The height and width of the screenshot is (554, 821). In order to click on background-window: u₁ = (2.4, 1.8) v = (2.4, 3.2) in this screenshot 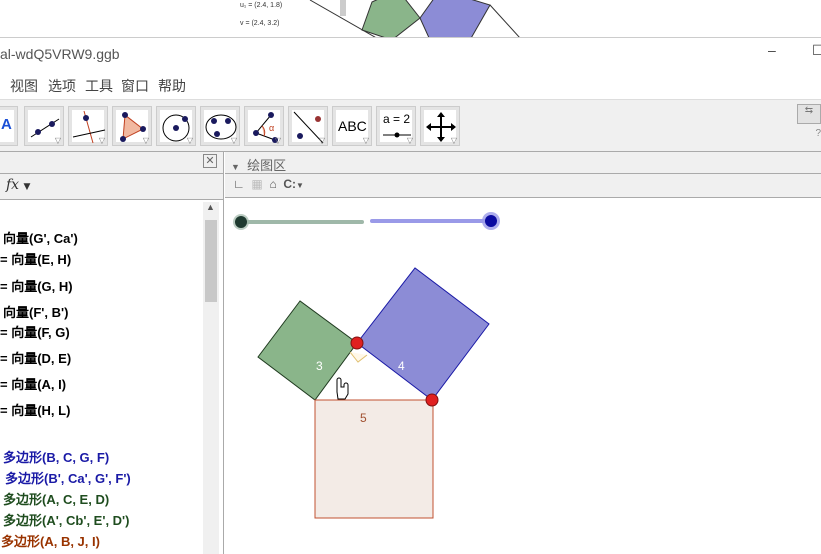, I will do `click(410, 19)`.